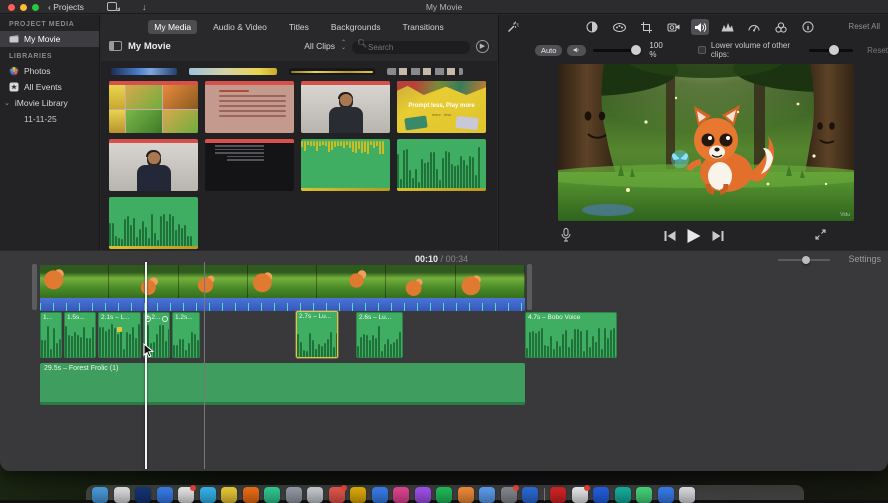 The height and width of the screenshot is (503, 888). I want to click on volume-slider-knob, so click(636, 50).